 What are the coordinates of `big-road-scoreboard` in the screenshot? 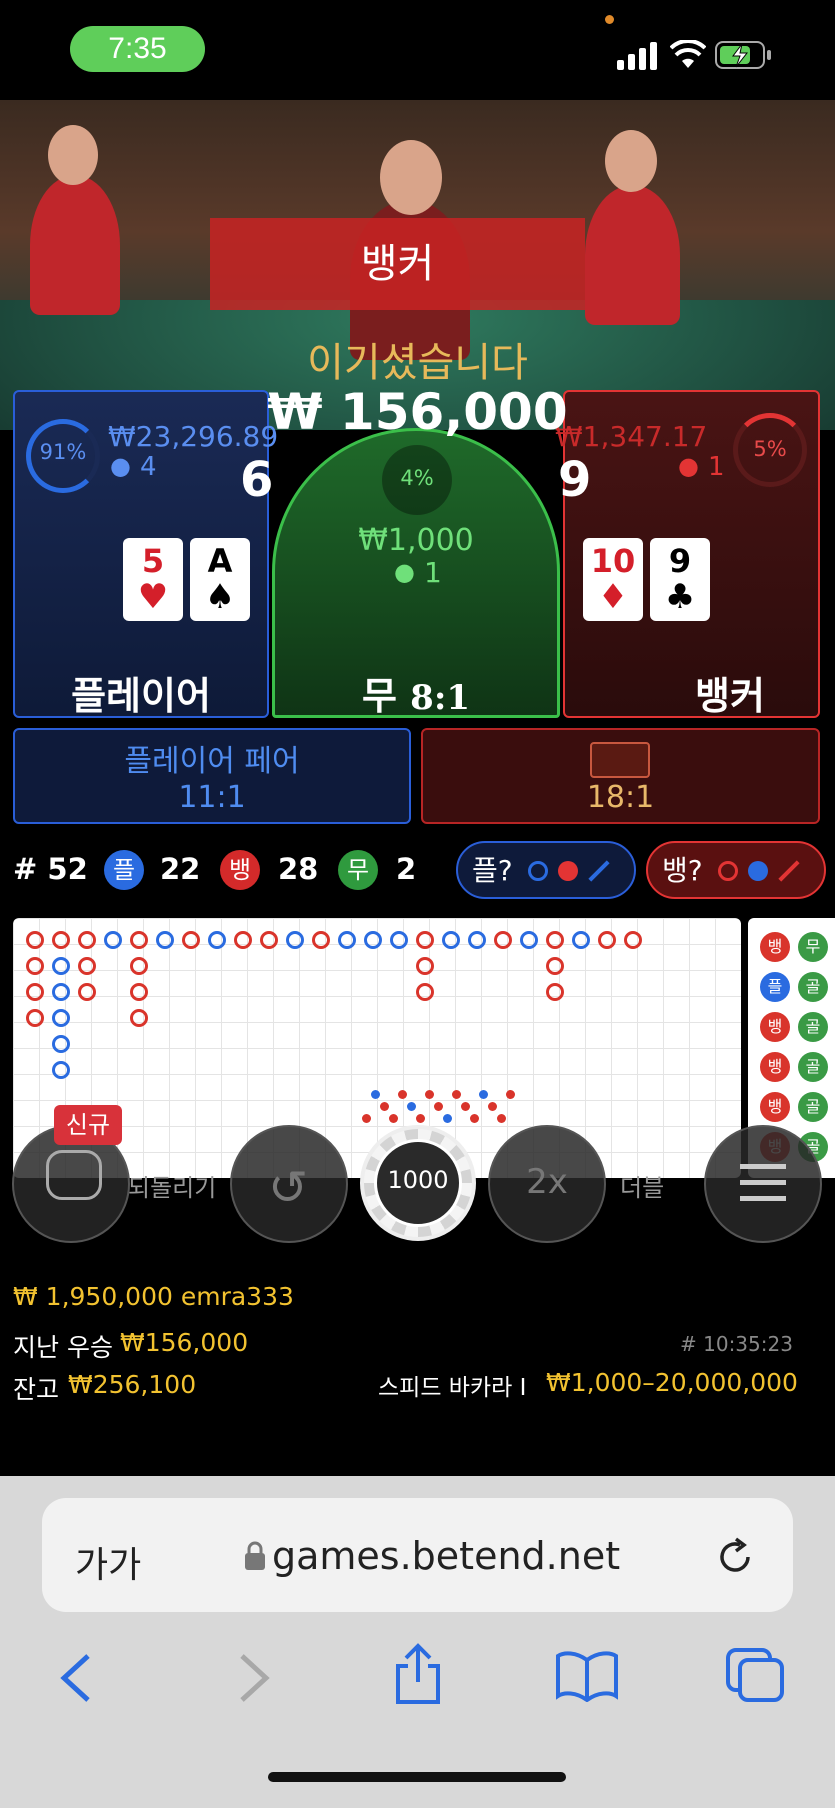 It's located at (377, 1048).